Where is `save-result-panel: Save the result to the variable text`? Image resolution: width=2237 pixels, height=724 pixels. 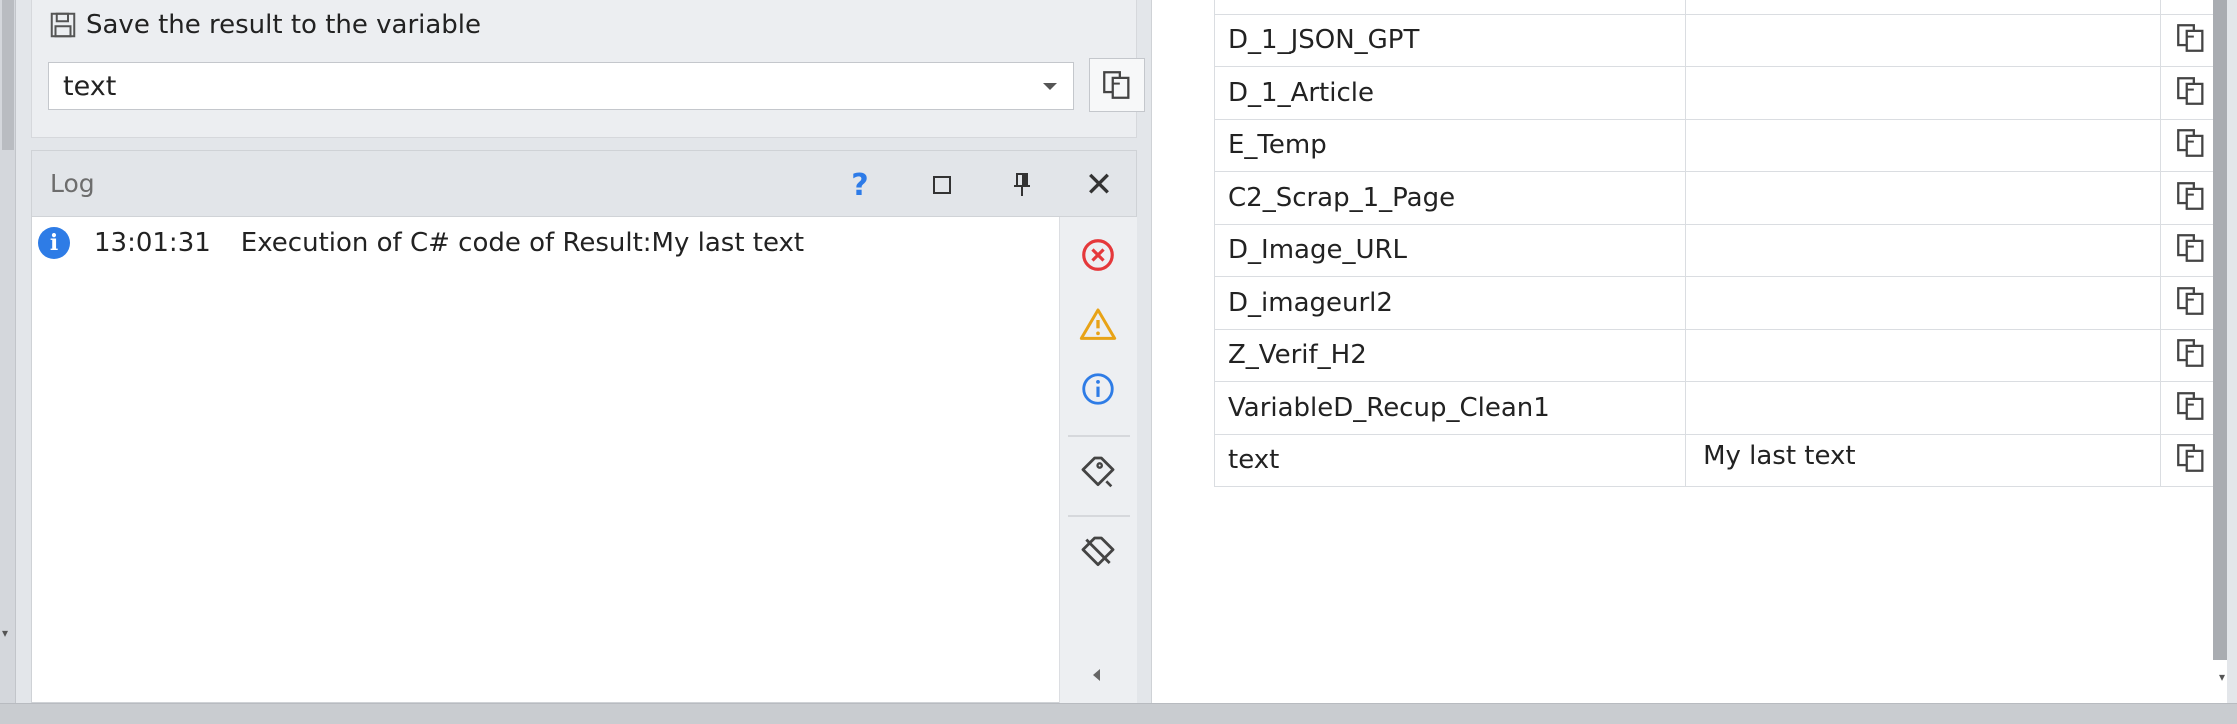
save-result-panel: Save the result to the variable text is located at coordinates (588, 69).